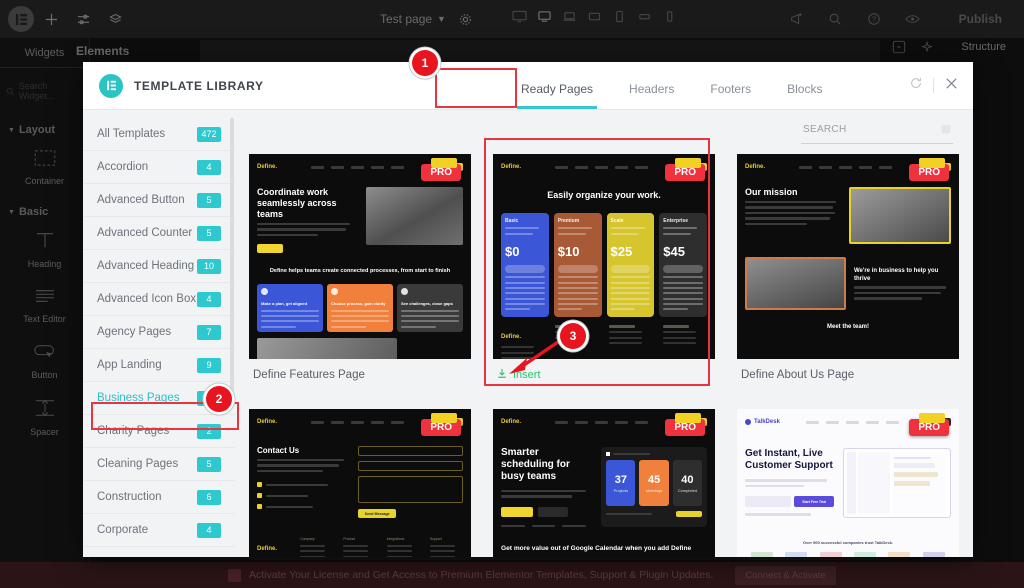 The height and width of the screenshot is (588, 1024). I want to click on chevron-down-icon: ▼, so click(441, 19).